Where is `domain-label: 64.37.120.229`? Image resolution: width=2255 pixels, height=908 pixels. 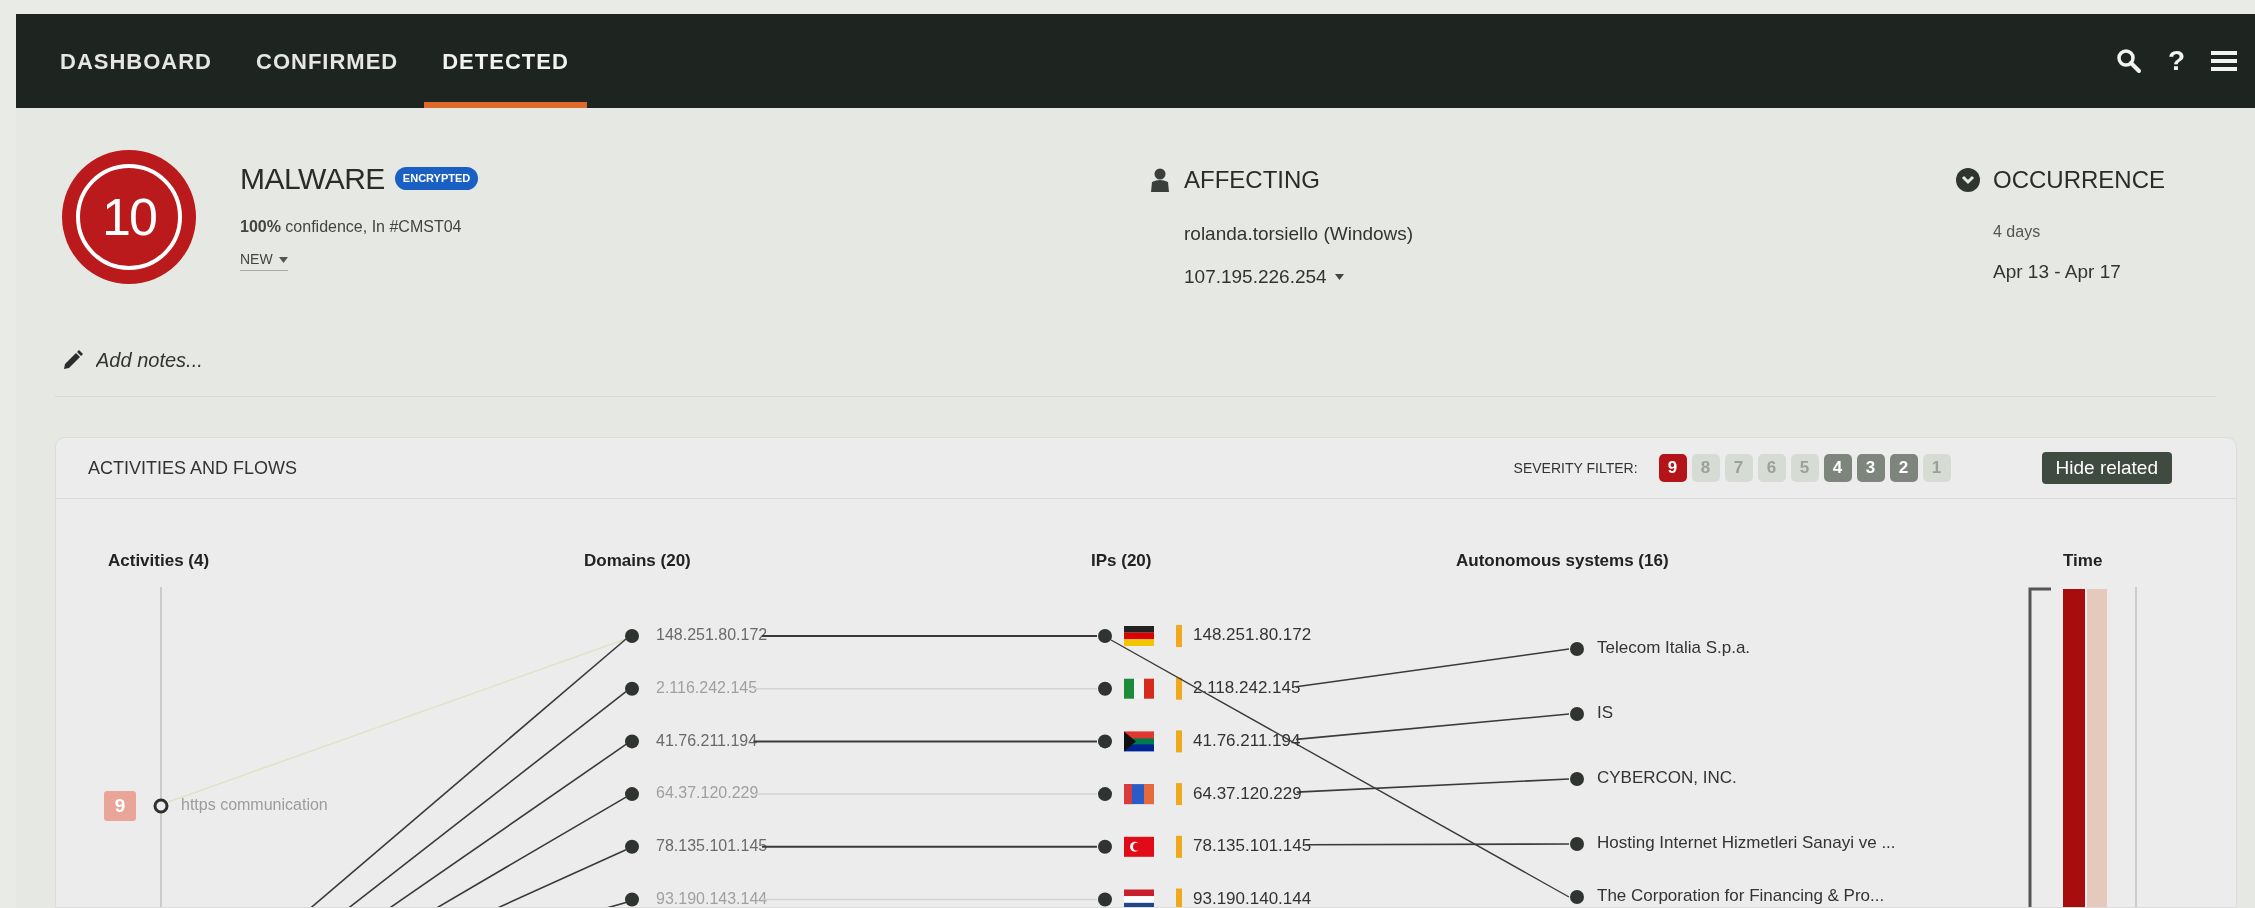 domain-label: 64.37.120.229 is located at coordinates (707, 793).